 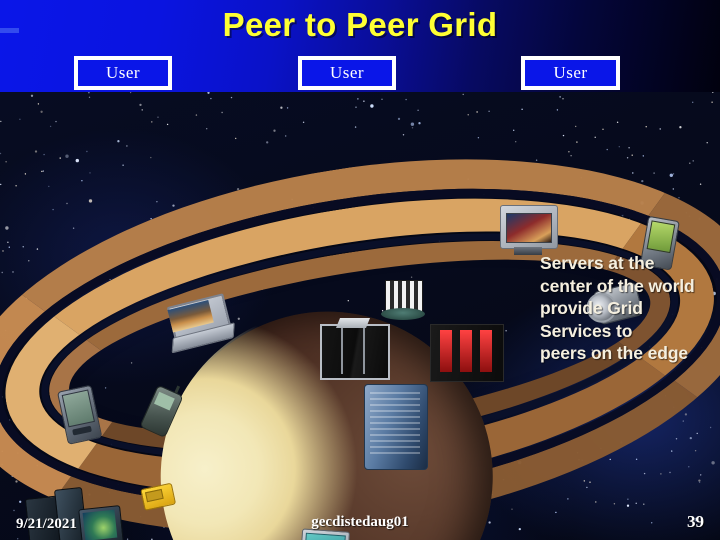 What do you see at coordinates (617, 285) in the screenshot?
I see `callout-line-2: center of the world` at bounding box center [617, 285].